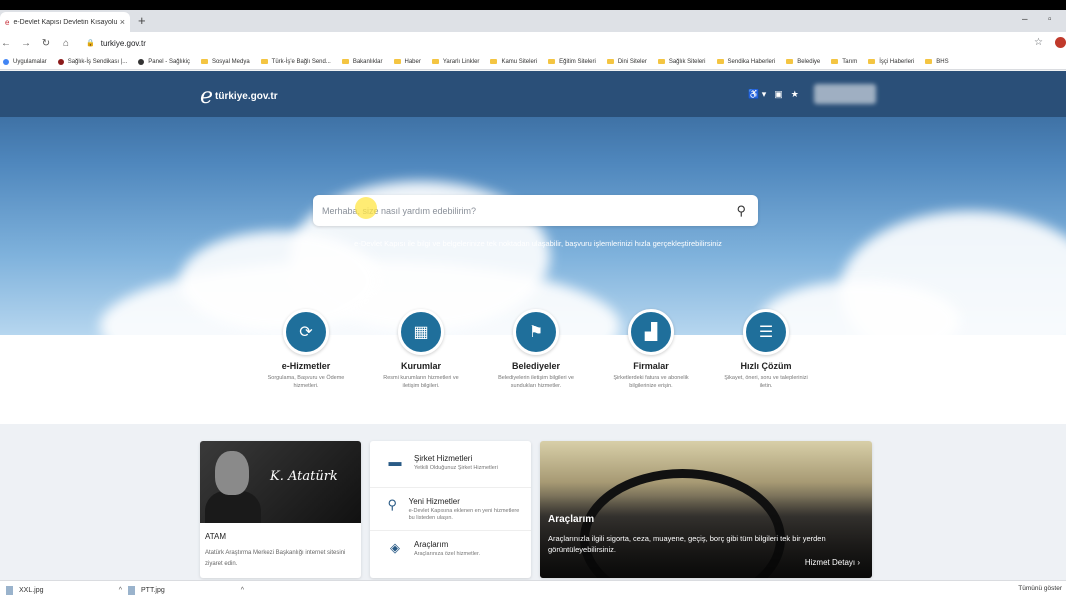 Image resolution: width=1066 pixels, height=600 pixels. I want to click on ataturk-photo: K. Atatürk, so click(280, 482).